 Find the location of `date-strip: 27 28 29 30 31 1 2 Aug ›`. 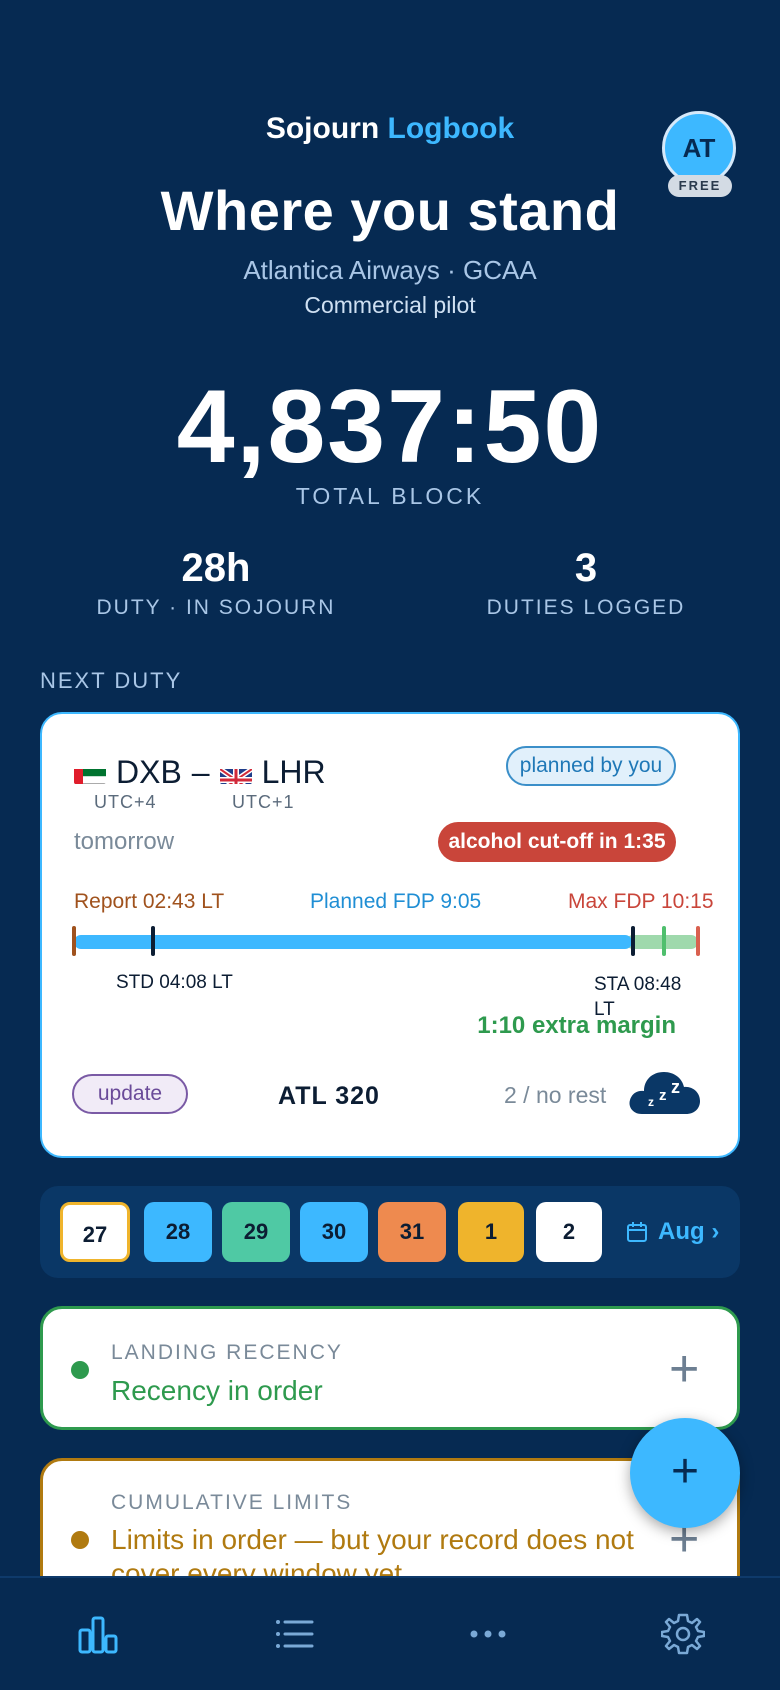

date-strip: 27 28 29 30 31 1 2 Aug › is located at coordinates (390, 1232).